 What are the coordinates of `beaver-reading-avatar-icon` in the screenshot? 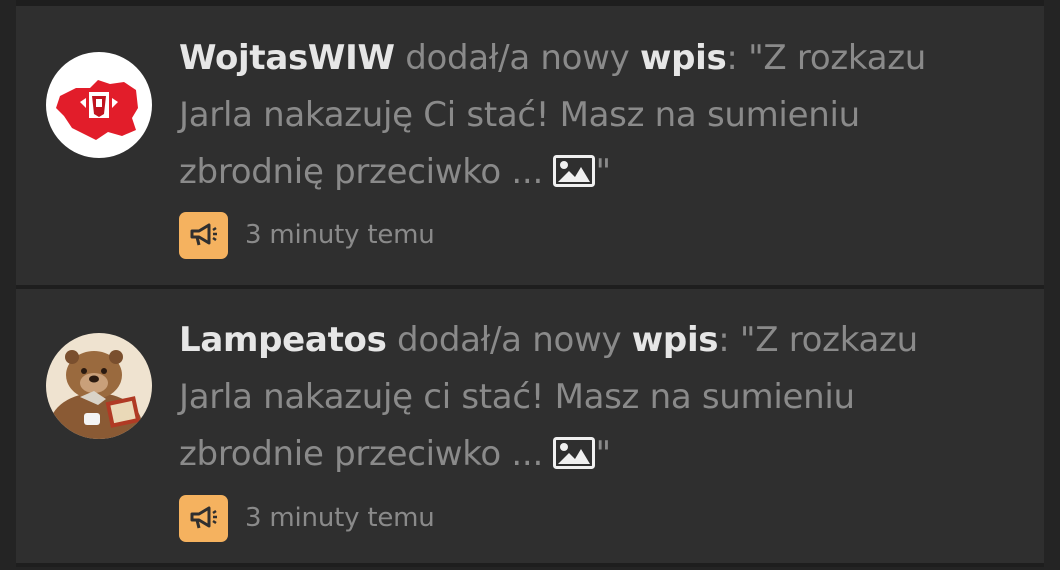 It's located at (99, 386).